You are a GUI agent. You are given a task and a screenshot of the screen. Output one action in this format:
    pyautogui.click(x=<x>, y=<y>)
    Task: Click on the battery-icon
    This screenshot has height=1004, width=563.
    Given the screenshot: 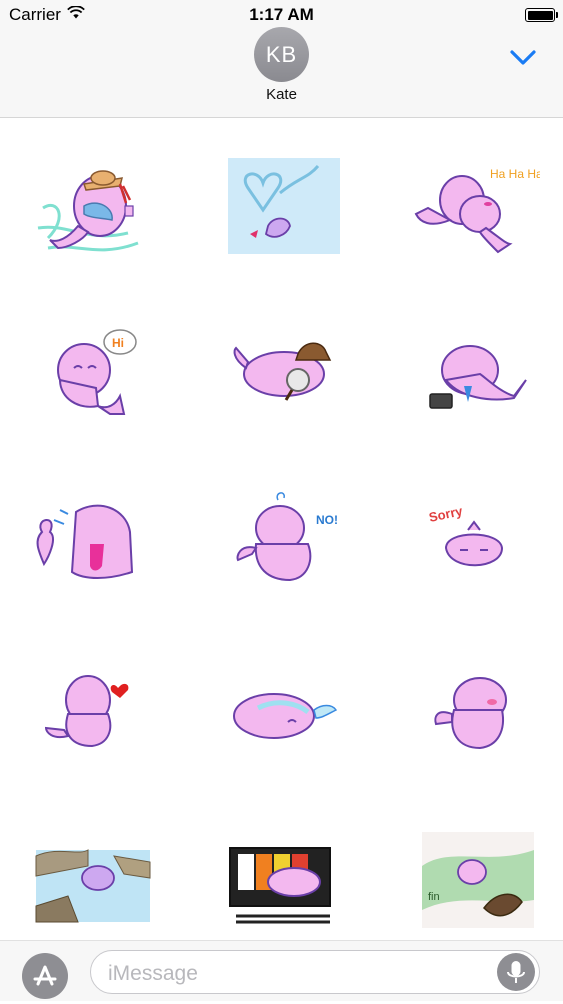 What is the action you would take?
    pyautogui.click(x=541, y=15)
    